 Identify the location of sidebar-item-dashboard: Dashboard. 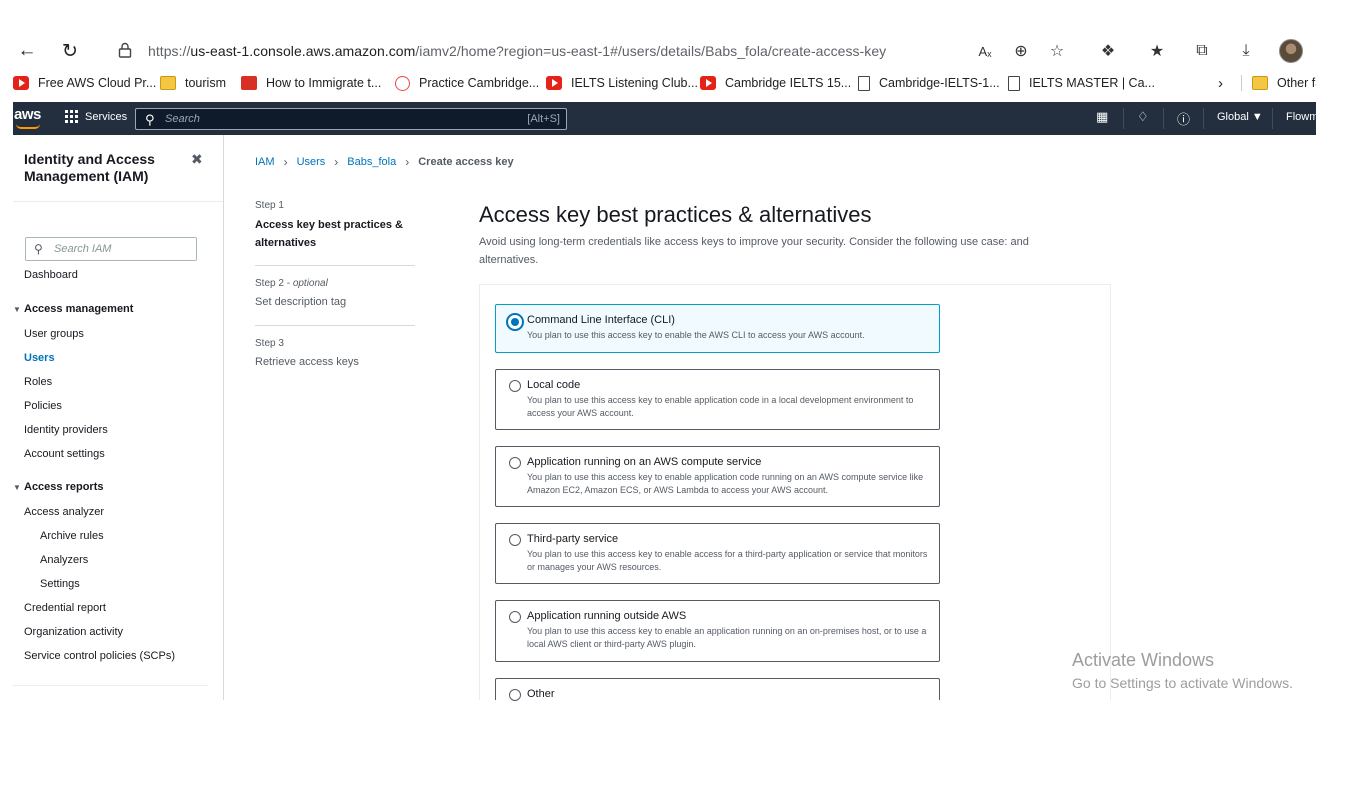
(51, 275).